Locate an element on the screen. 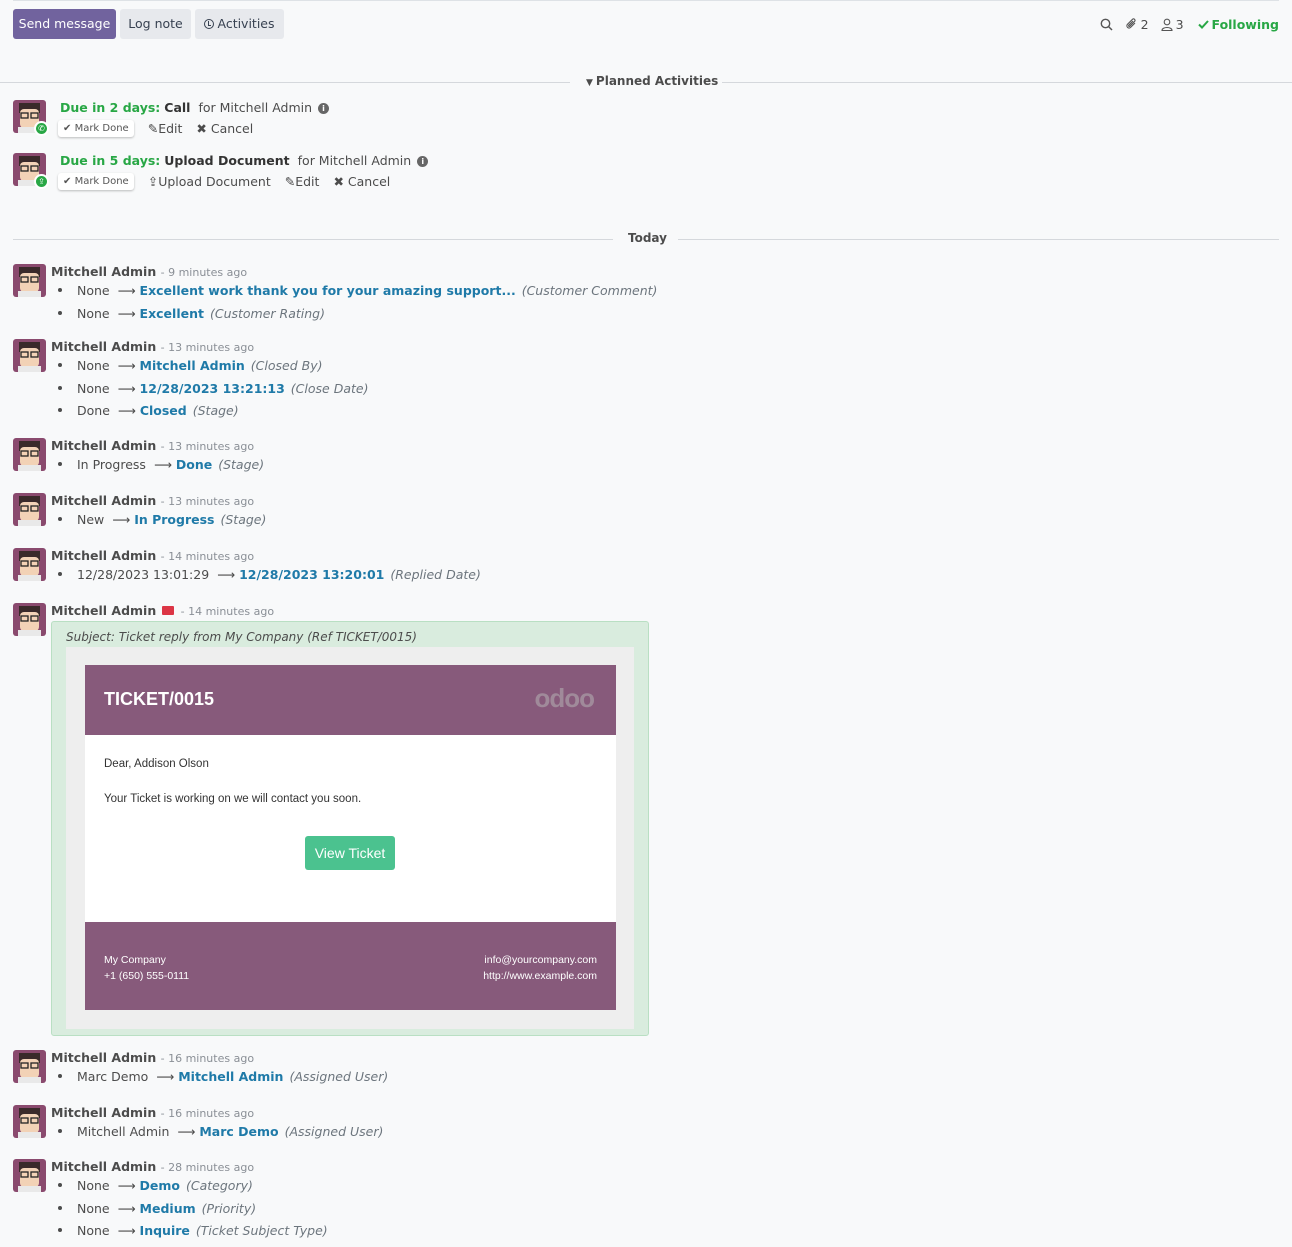  top-border is located at coordinates (646, 0).